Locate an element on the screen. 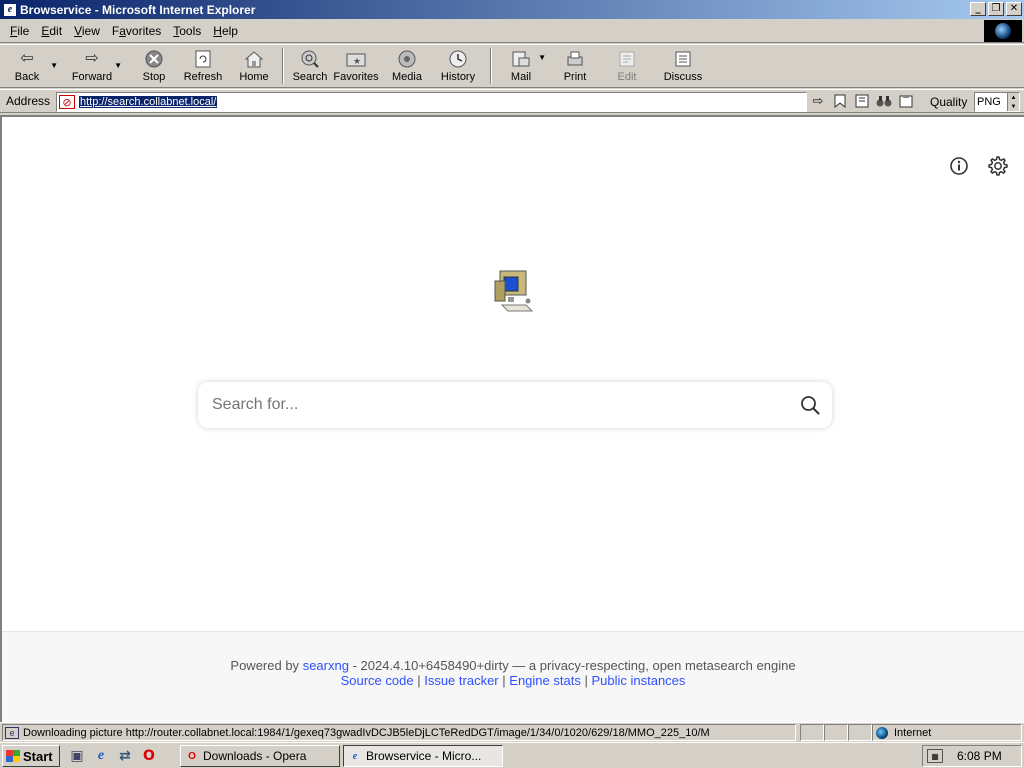 The width and height of the screenshot is (1024, 768). search-submit-icon is located at coordinates (810, 405).